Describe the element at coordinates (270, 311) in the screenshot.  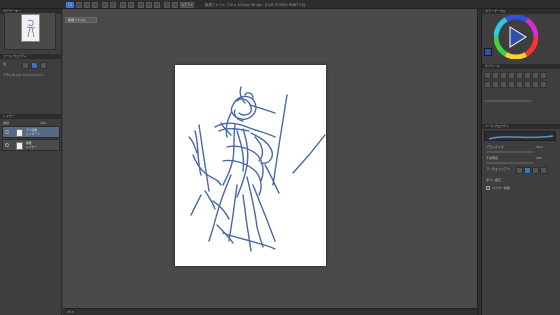
I see `status-bar: 33.3` at that location.